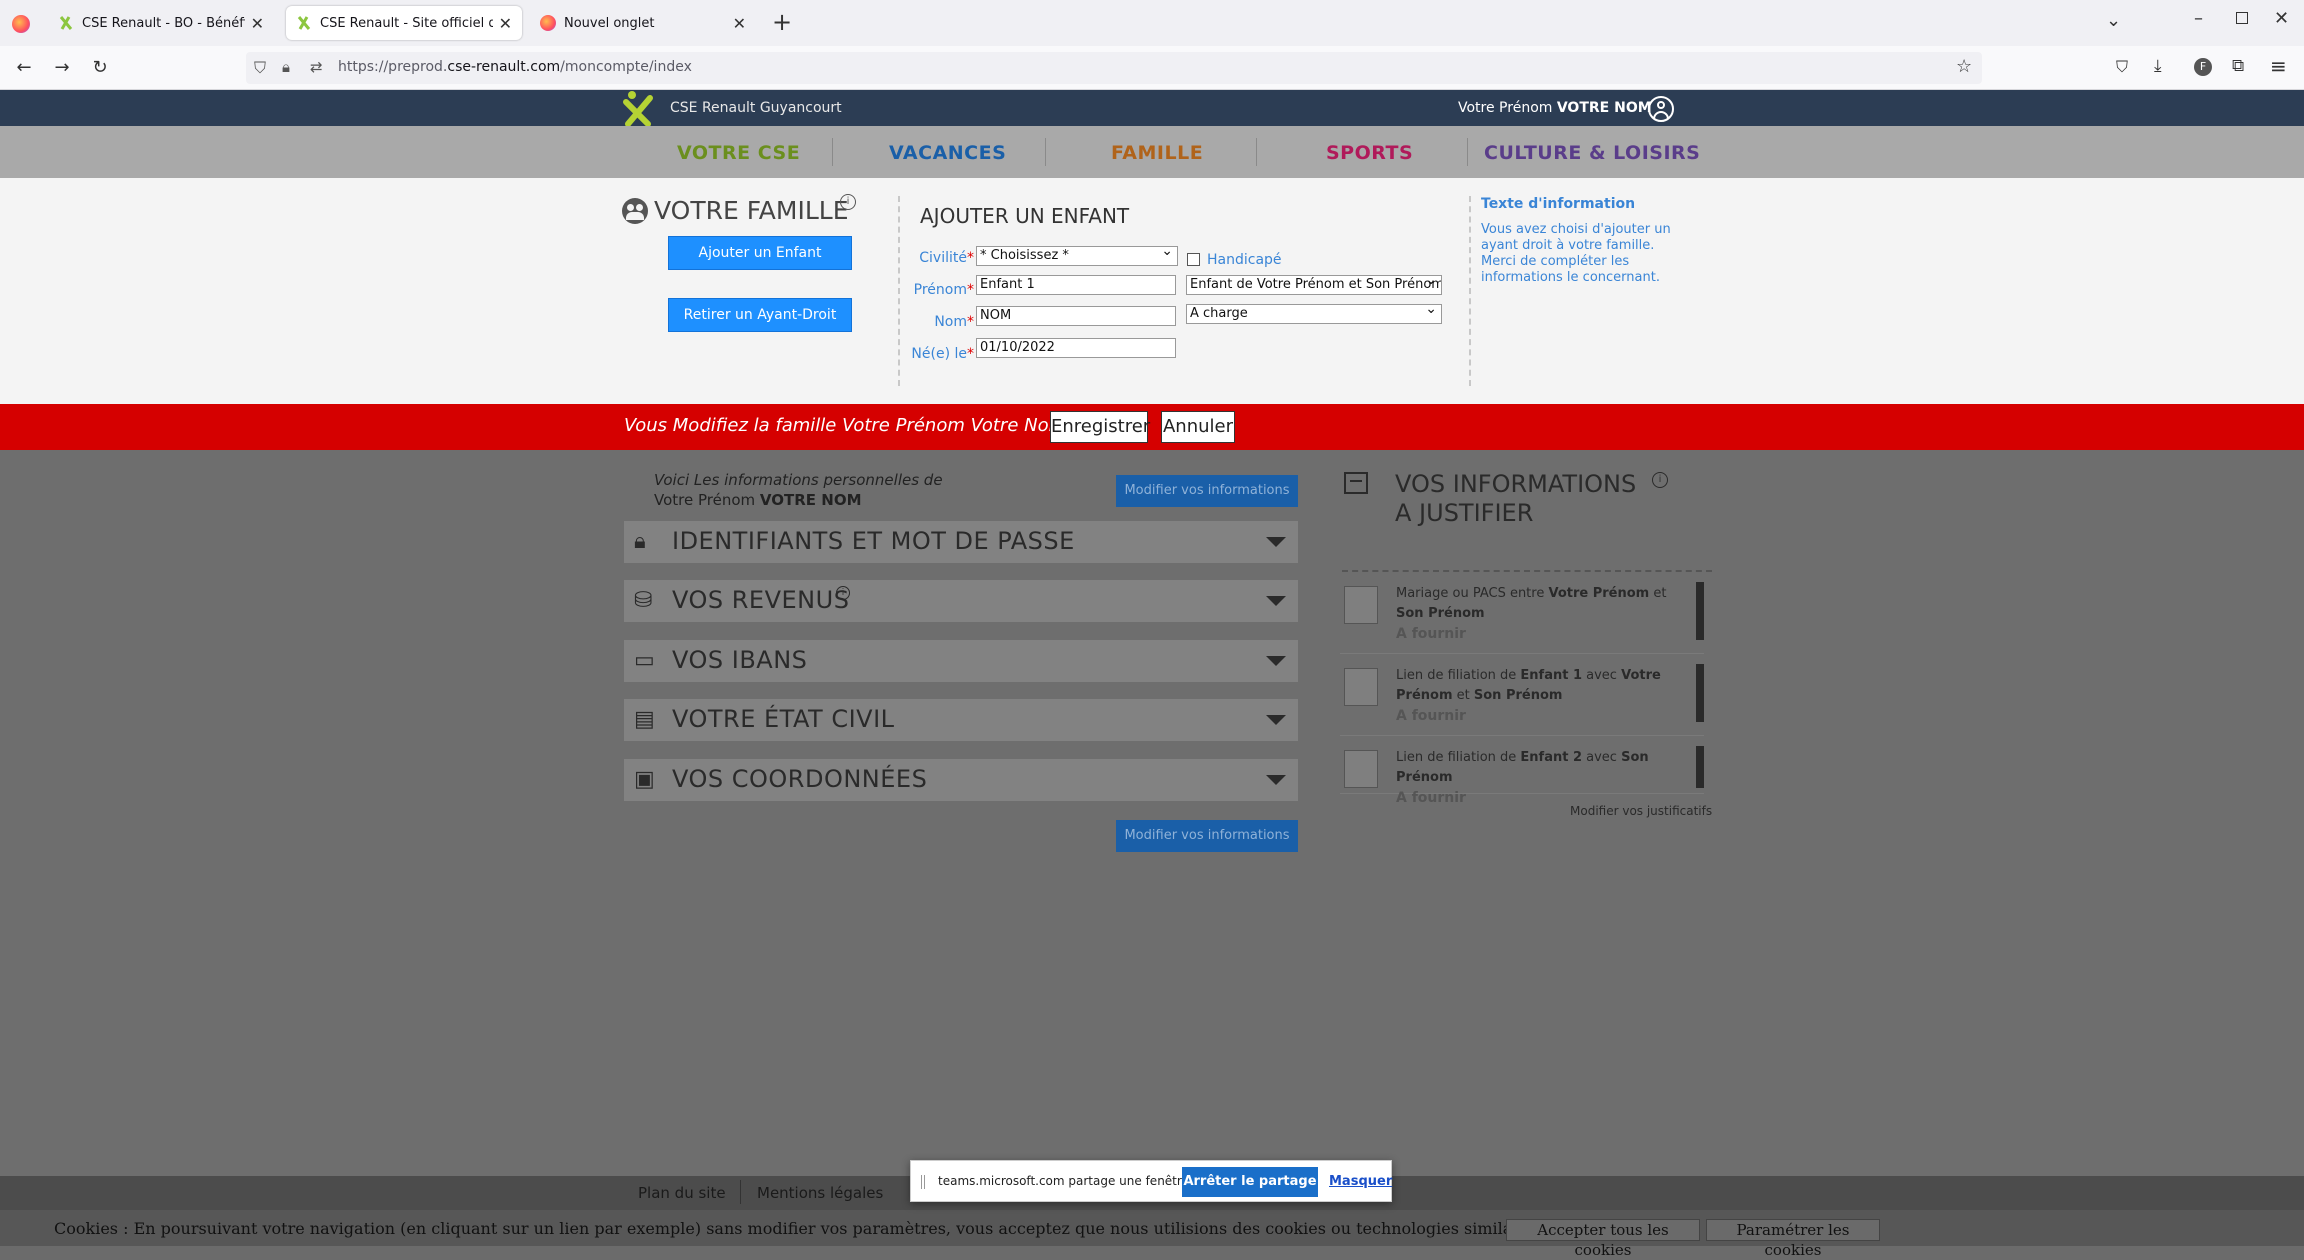  I want to click on cookie-settings-button: Paramétrer les cookies, so click(1793, 1239).